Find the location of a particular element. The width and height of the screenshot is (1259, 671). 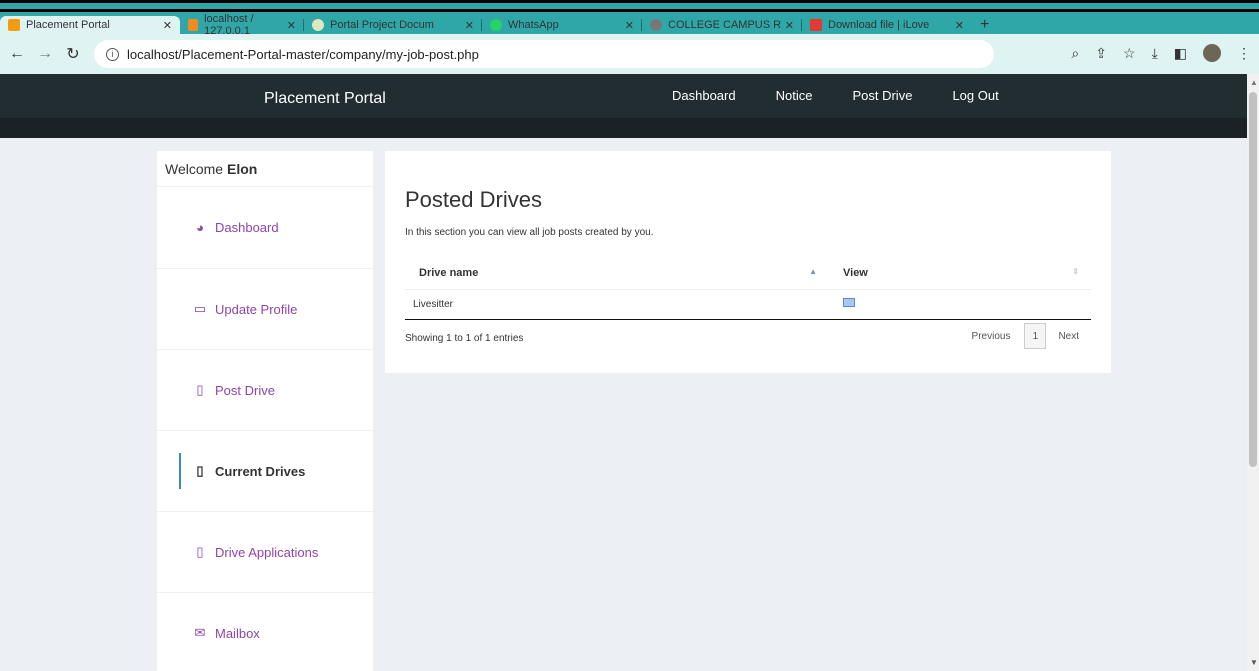

brand-logo: Placement Portal is located at coordinates (325, 99).